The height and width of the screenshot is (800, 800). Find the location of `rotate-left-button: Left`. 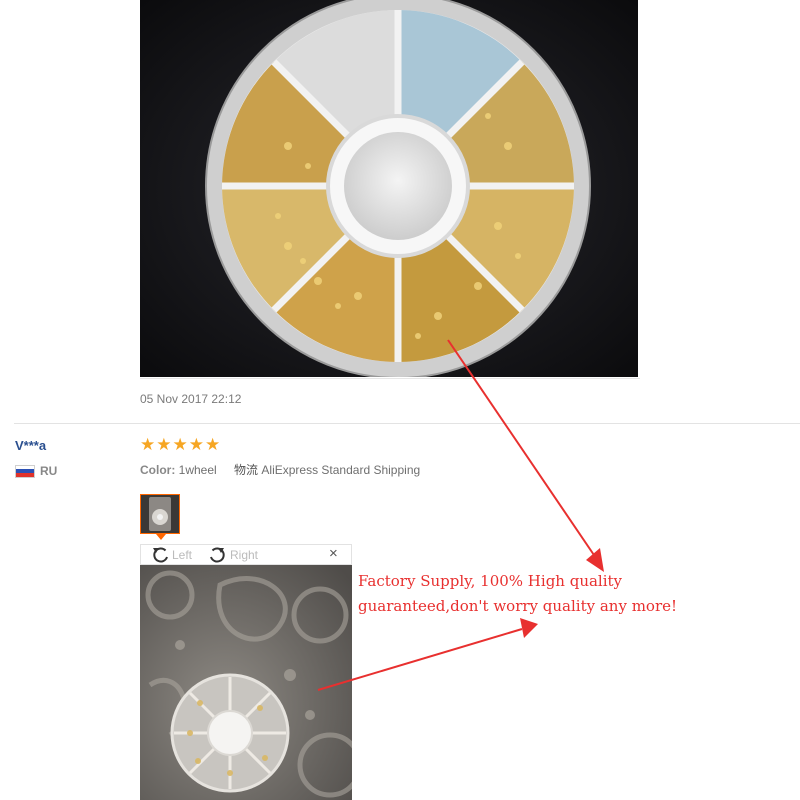

rotate-left-button: Left is located at coordinates (171, 555).